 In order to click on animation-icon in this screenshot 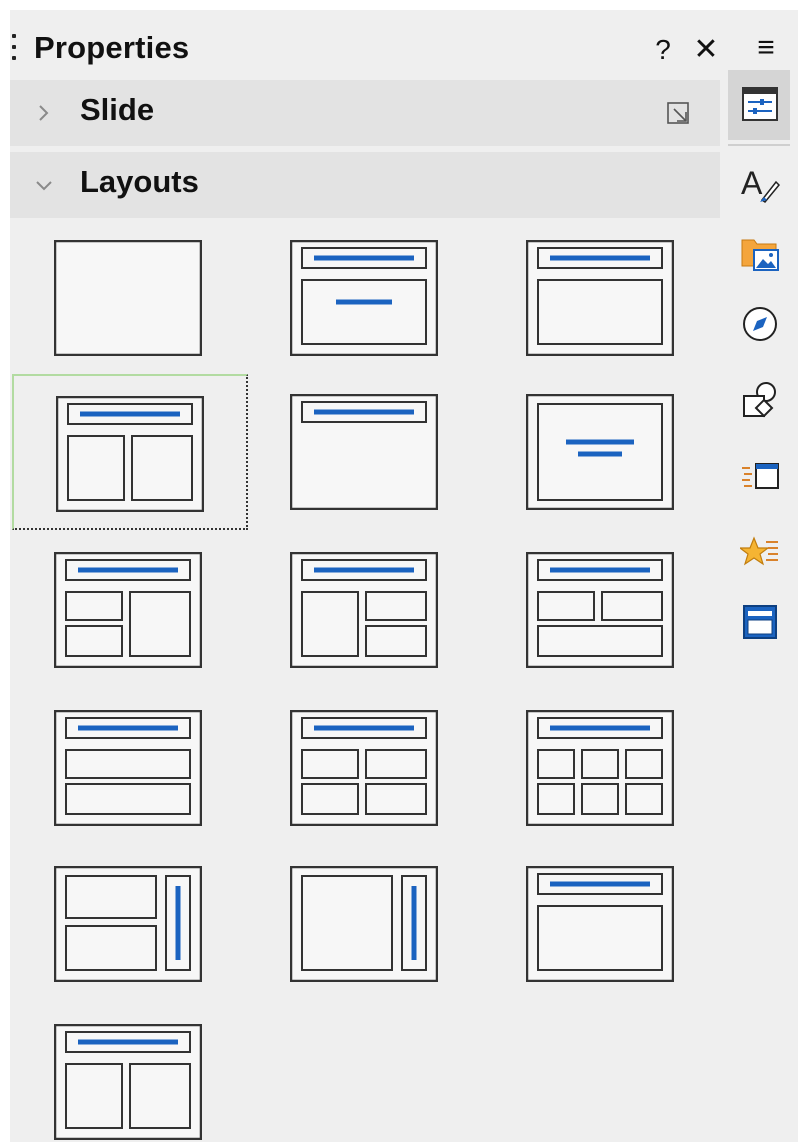, I will do `click(759, 551)`.